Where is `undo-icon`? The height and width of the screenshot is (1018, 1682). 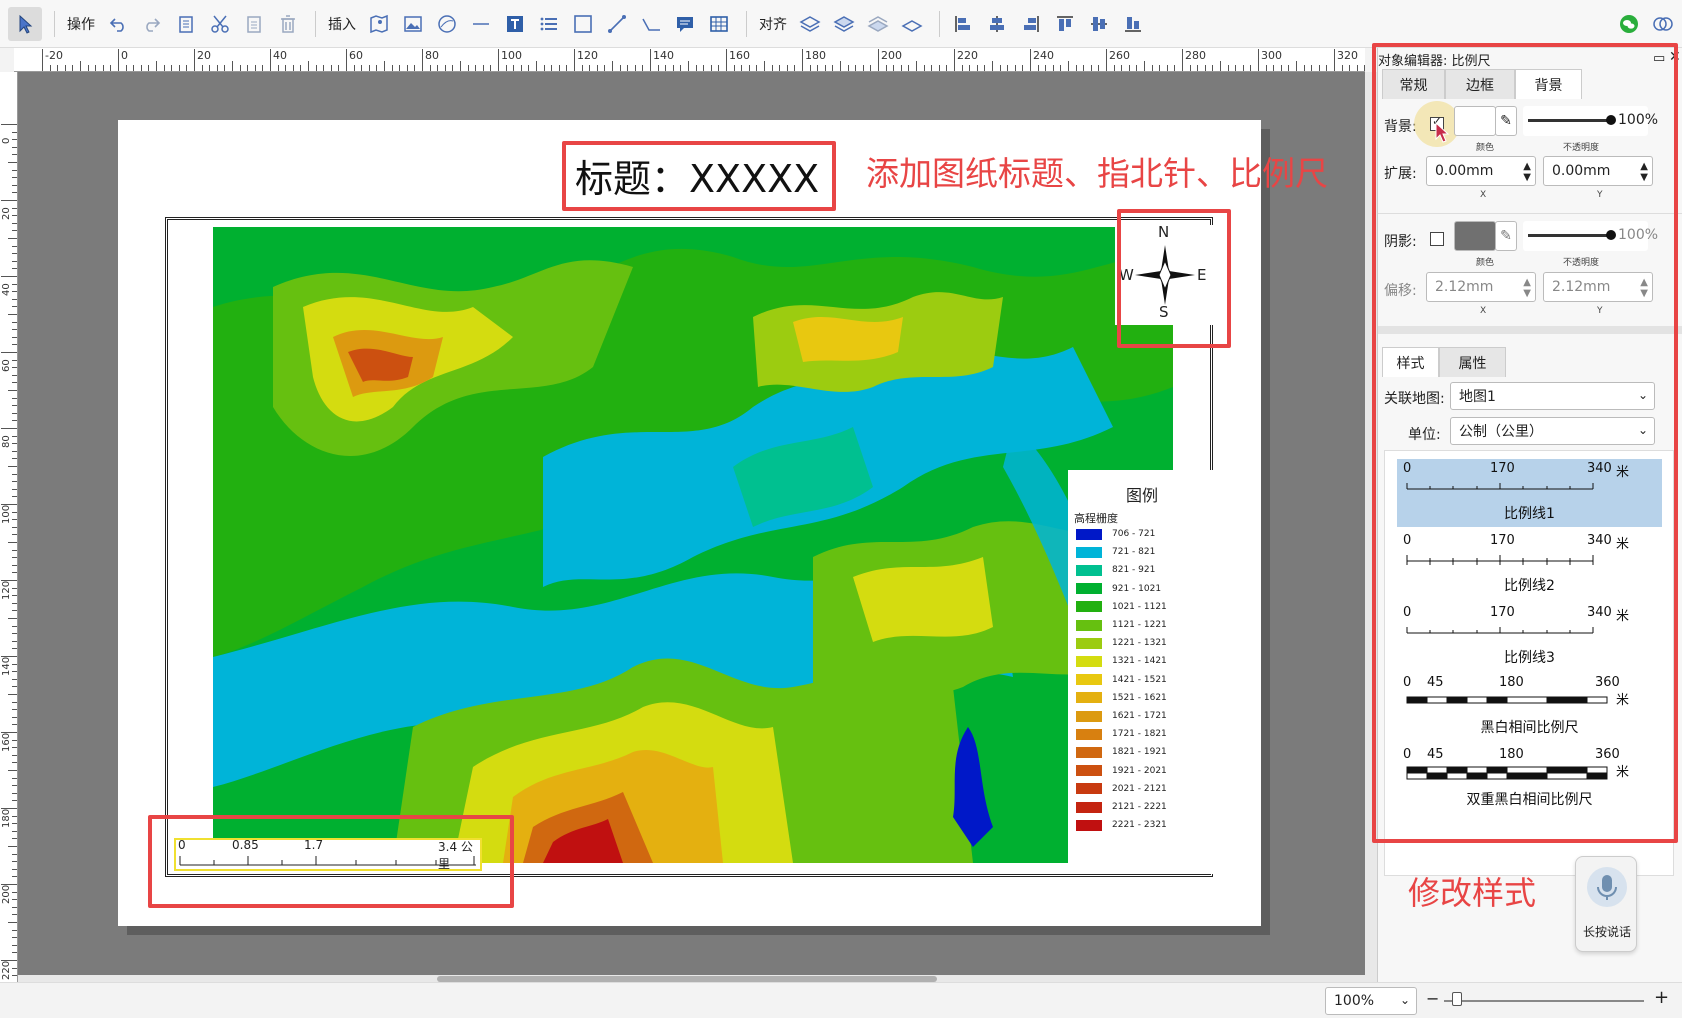 undo-icon is located at coordinates (118, 24).